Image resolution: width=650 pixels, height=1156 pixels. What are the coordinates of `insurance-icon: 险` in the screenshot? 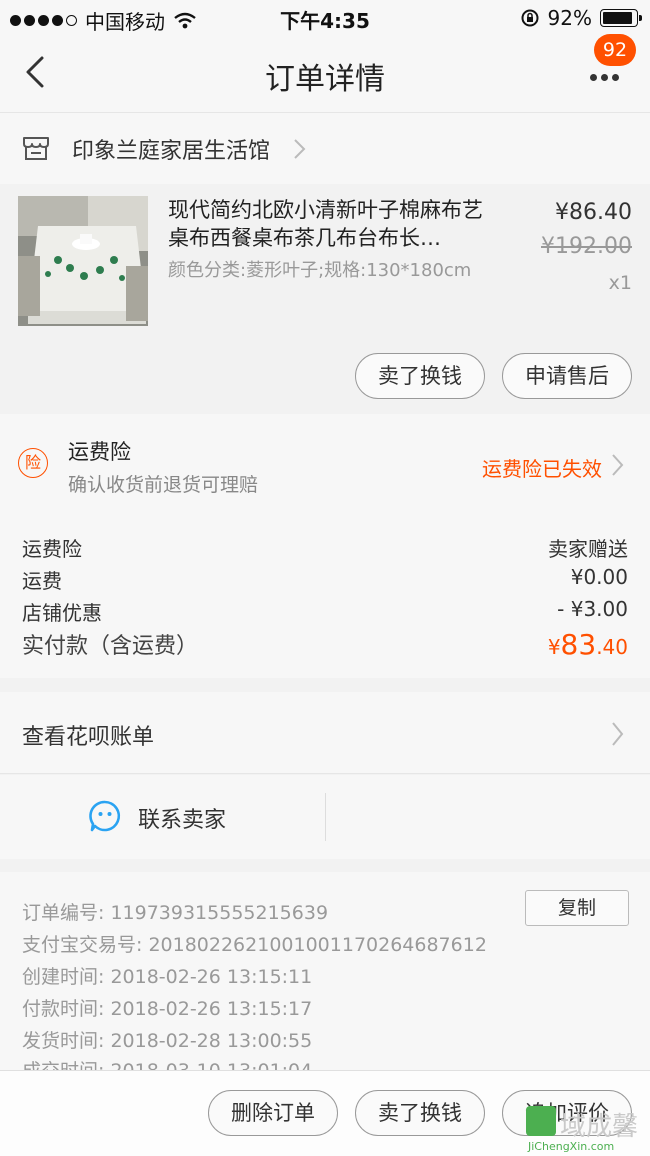 It's located at (33, 463).